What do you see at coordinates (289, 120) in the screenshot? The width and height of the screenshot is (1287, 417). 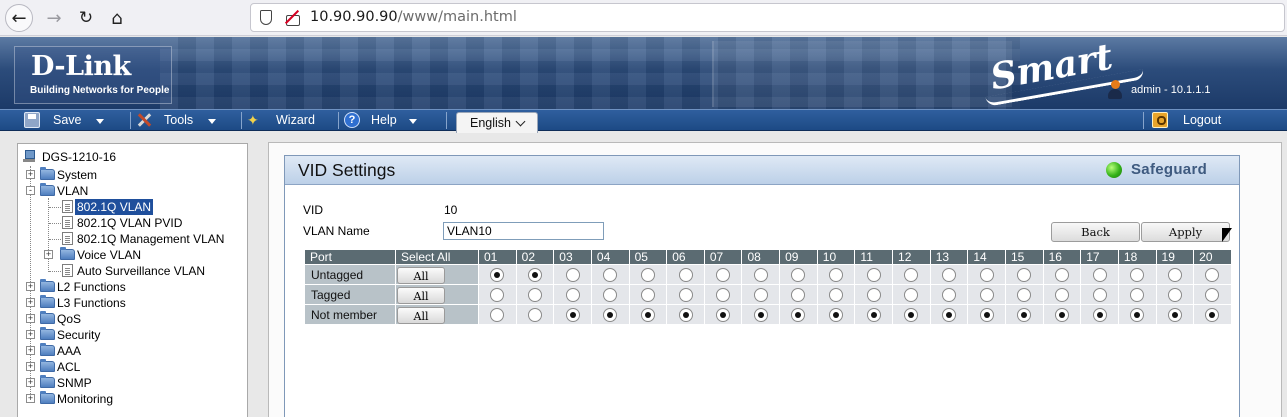 I see `wizard-menu: Wizard` at bounding box center [289, 120].